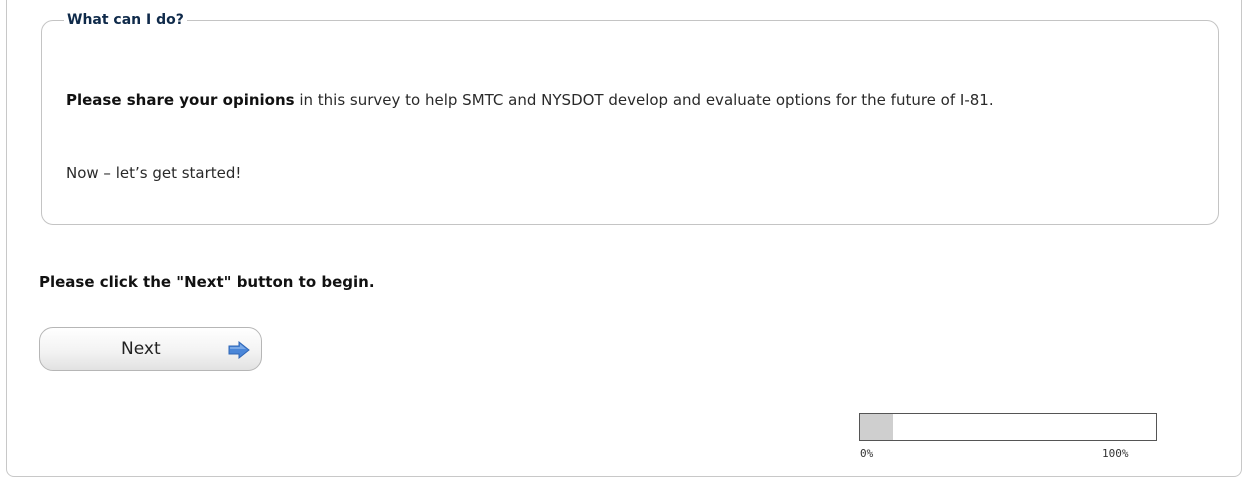  What do you see at coordinates (867, 453) in the screenshot?
I see `progress-min-label: 0%` at bounding box center [867, 453].